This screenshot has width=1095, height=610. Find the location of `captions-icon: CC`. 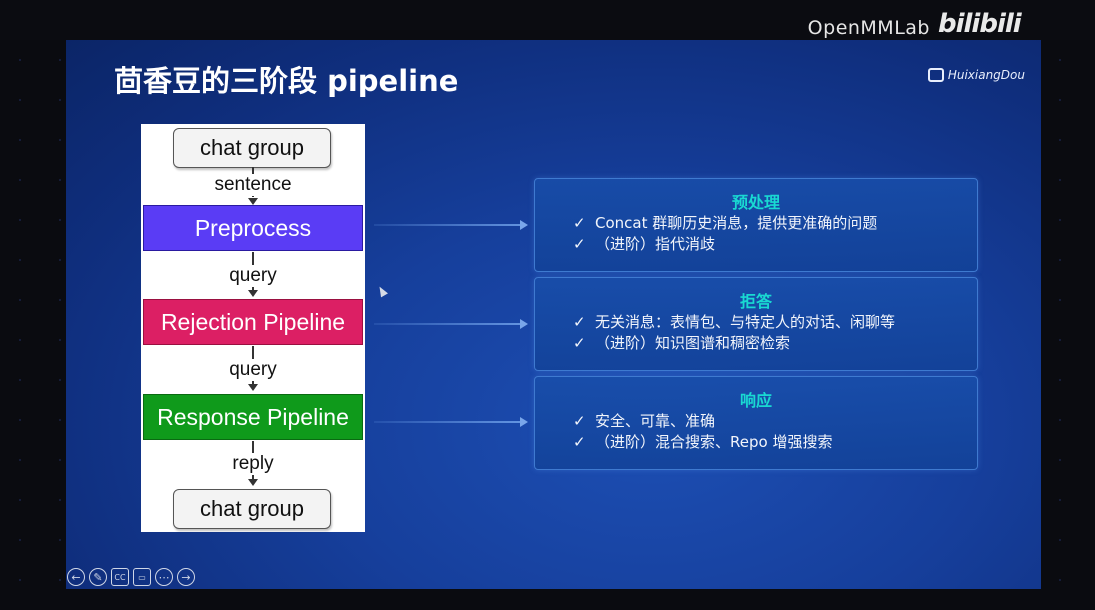

captions-icon: CC is located at coordinates (120, 577).